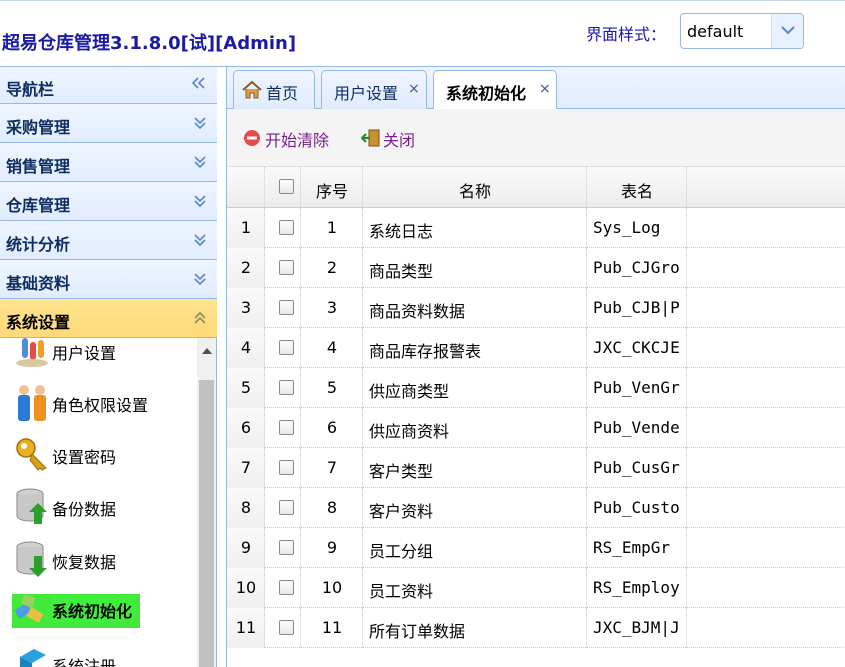 Image resolution: width=845 pixels, height=667 pixels. I want to click on name-cell: 系统日志, so click(475, 228).